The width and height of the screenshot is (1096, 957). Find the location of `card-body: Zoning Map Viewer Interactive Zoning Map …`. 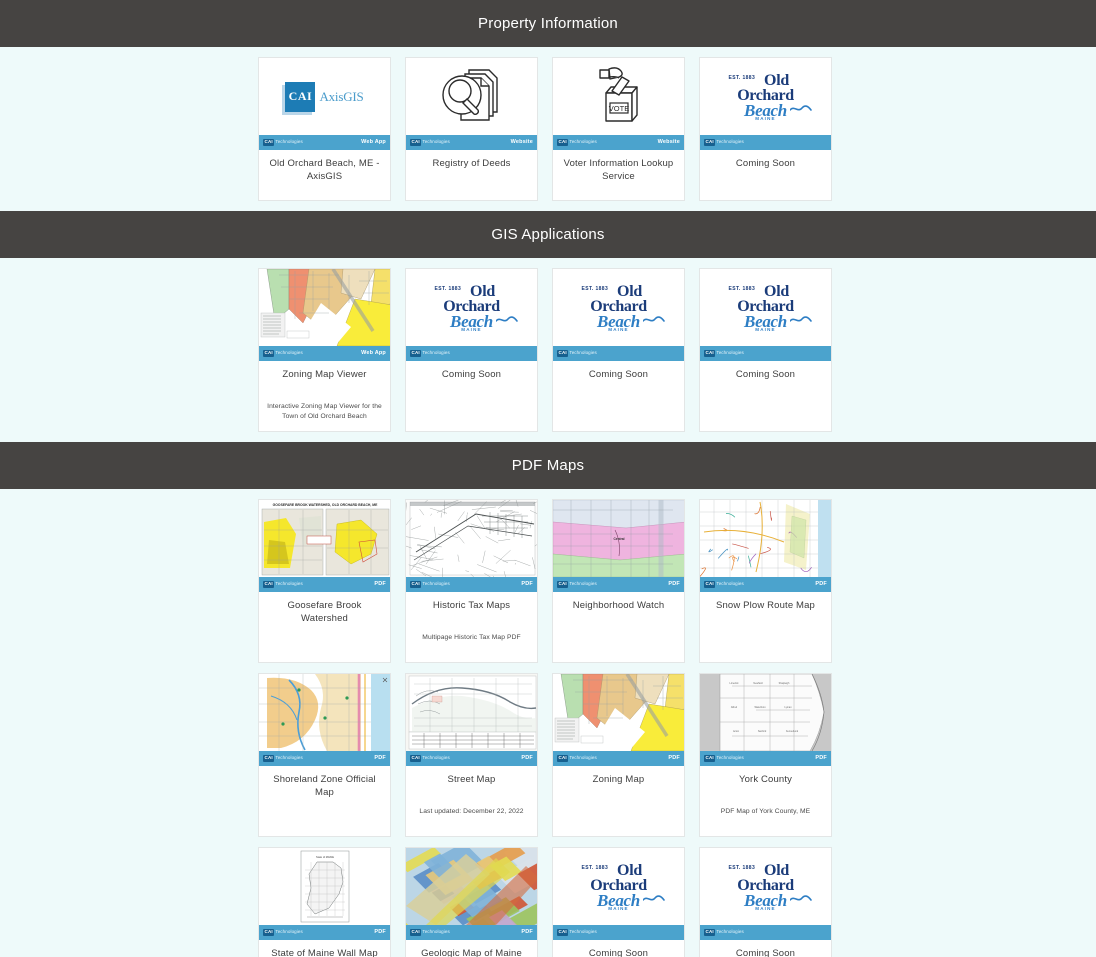

card-body: Zoning Map Viewer Interactive Zoning Map … is located at coordinates (324, 396).